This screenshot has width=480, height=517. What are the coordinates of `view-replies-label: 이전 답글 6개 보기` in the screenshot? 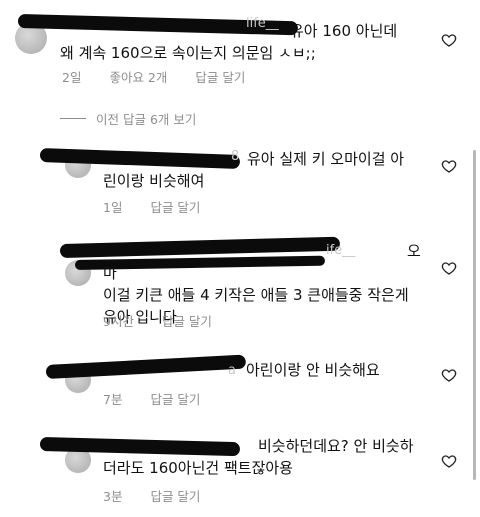 It's located at (146, 118).